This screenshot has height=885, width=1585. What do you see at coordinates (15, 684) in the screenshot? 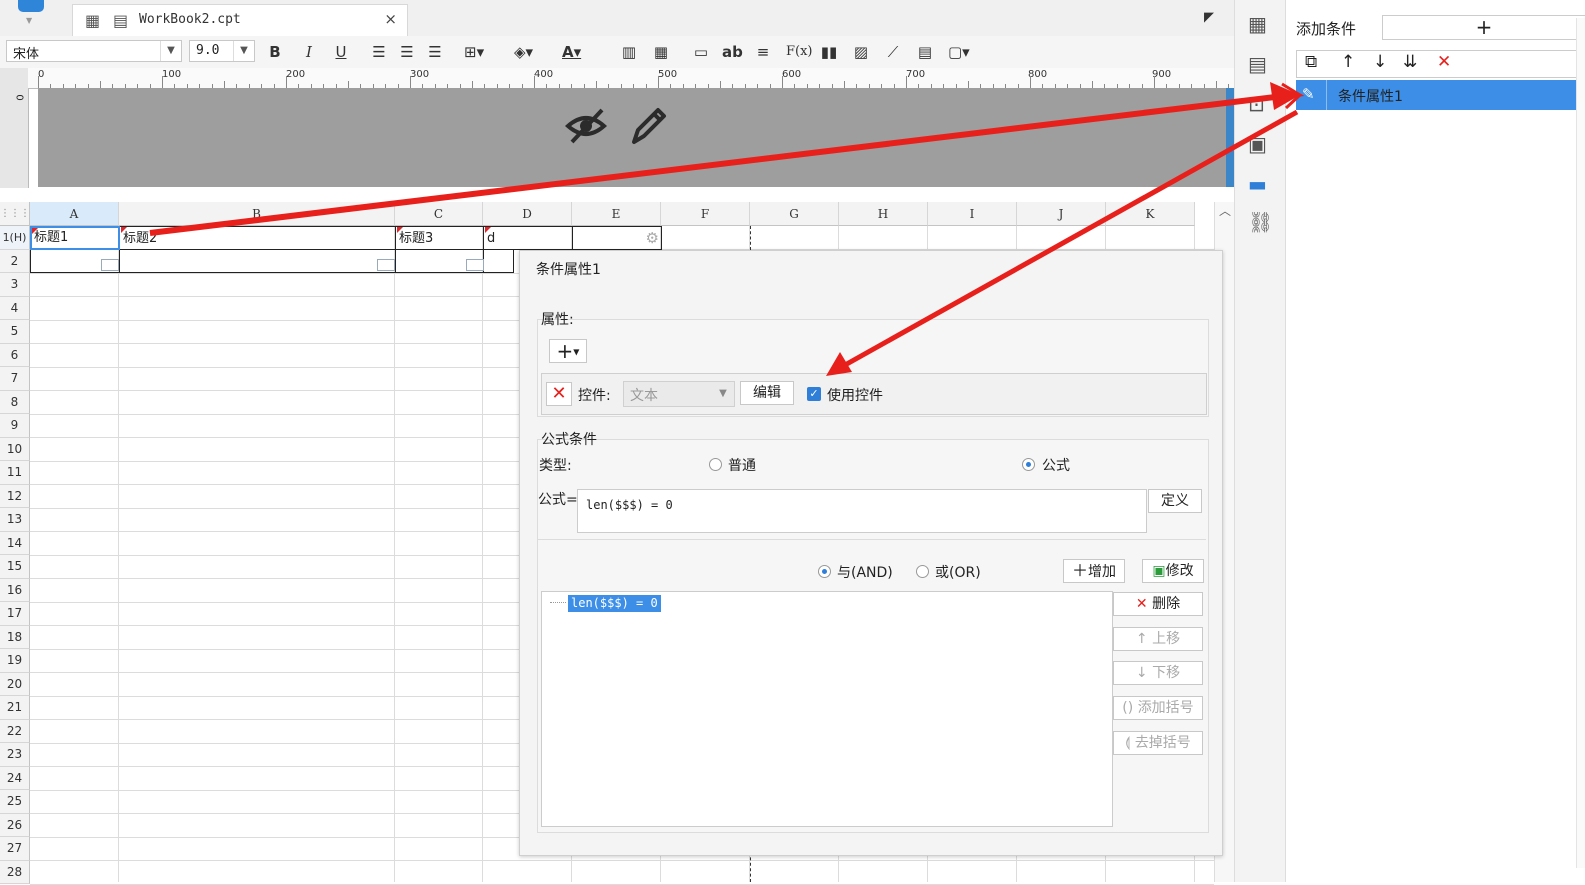
I see `row-header: 20` at bounding box center [15, 684].